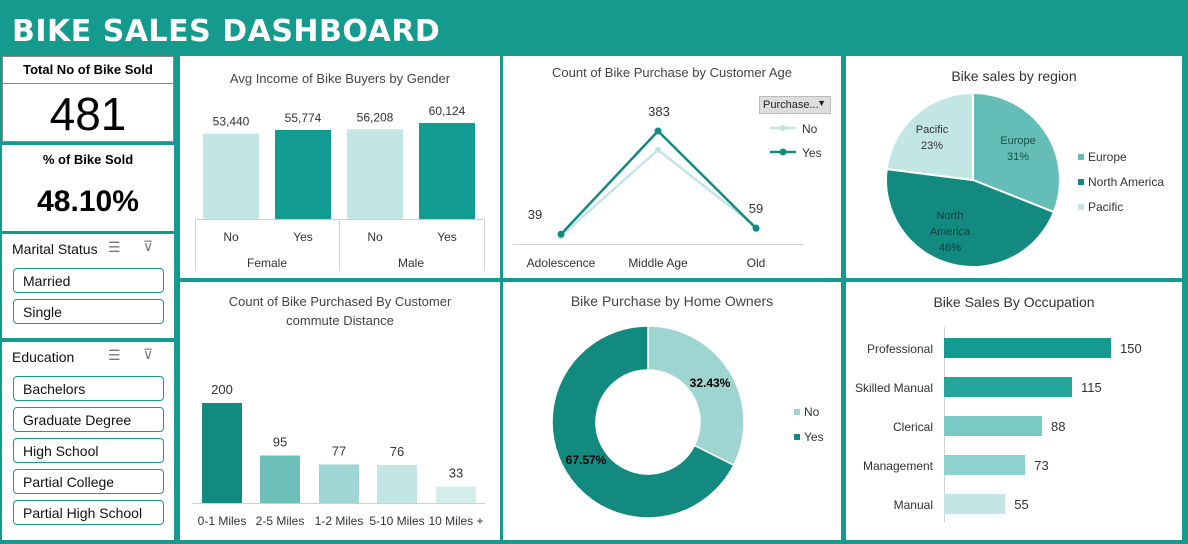 The image size is (1188, 544). What do you see at coordinates (756, 263) in the screenshot?
I see `category-label: Old` at bounding box center [756, 263].